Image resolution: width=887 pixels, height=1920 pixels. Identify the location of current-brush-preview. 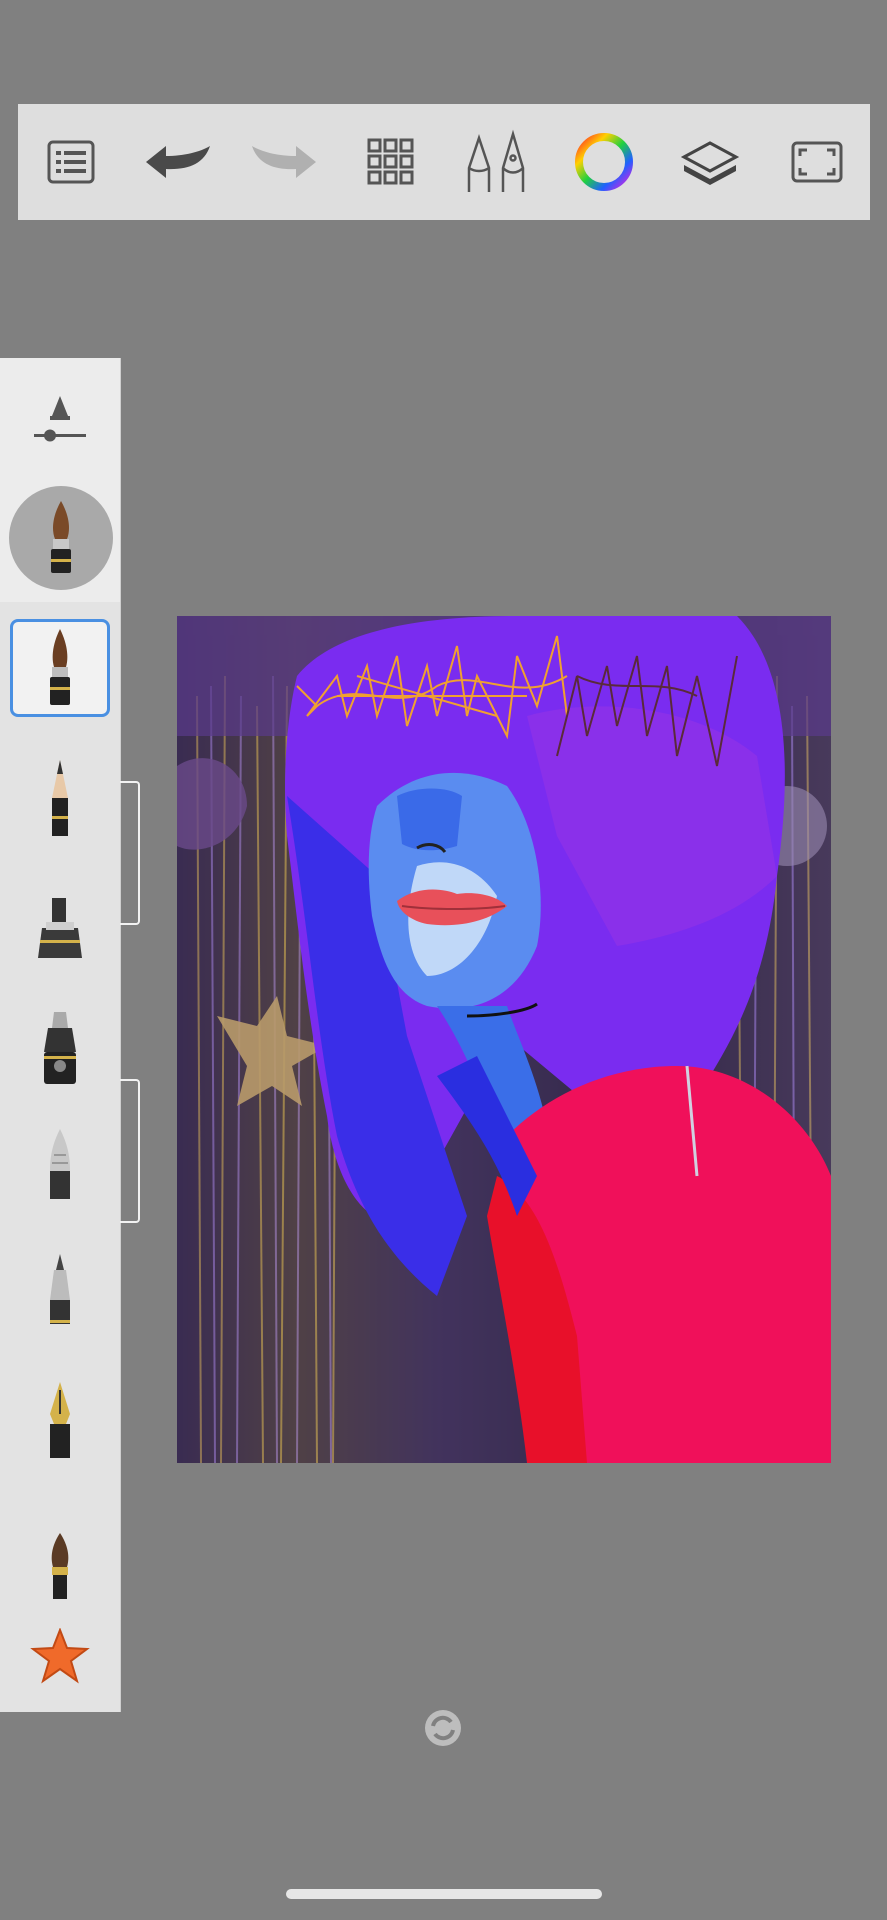
(61, 538).